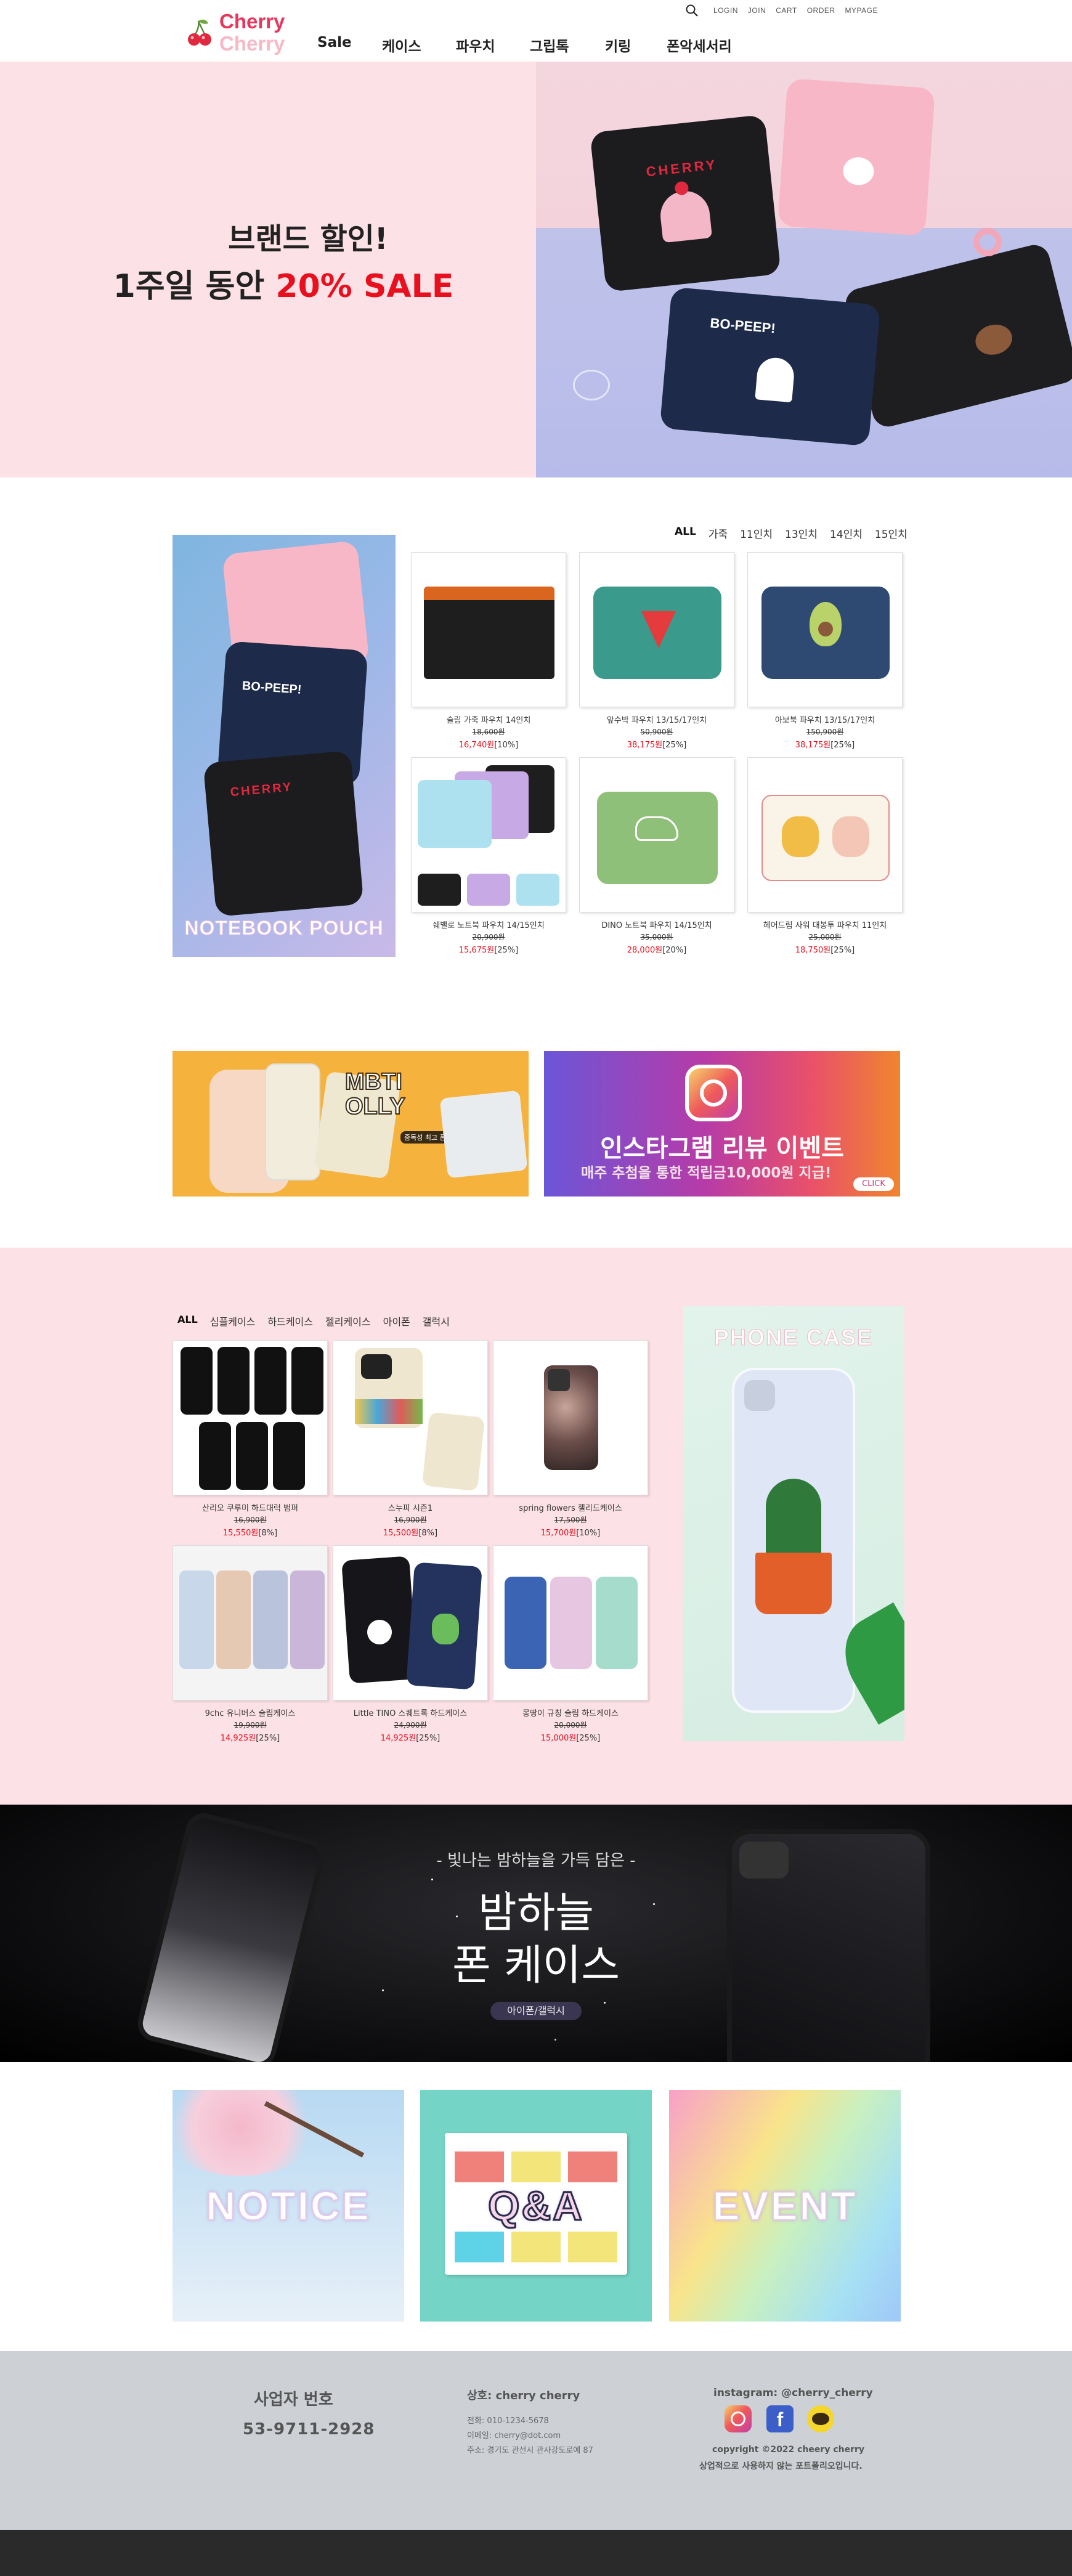  What do you see at coordinates (873, 1184) in the screenshot?
I see `click-button: CLICK` at bounding box center [873, 1184].